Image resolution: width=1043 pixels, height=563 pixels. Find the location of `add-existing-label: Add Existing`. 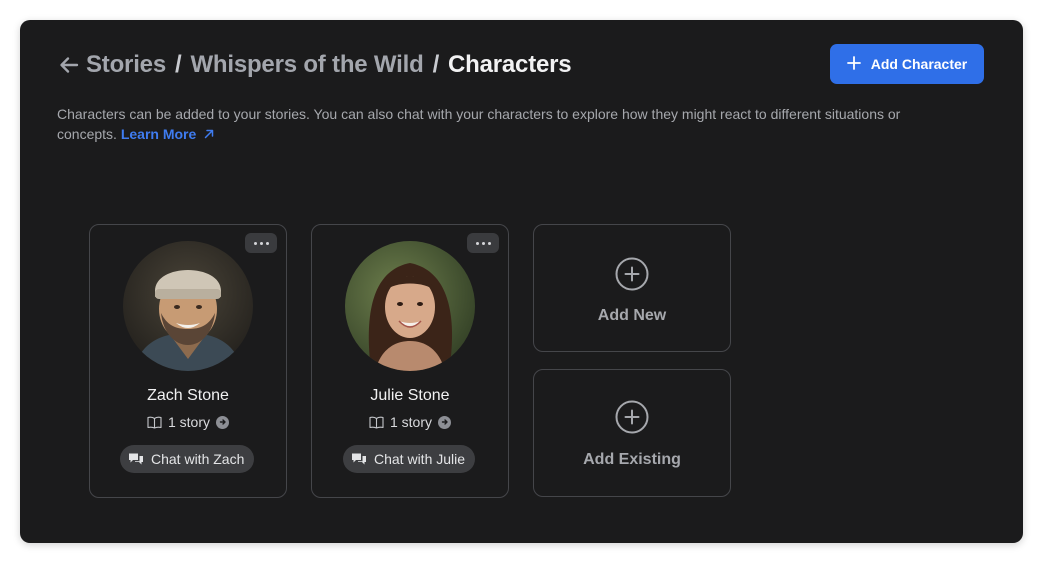

add-existing-label: Add Existing is located at coordinates (632, 459).